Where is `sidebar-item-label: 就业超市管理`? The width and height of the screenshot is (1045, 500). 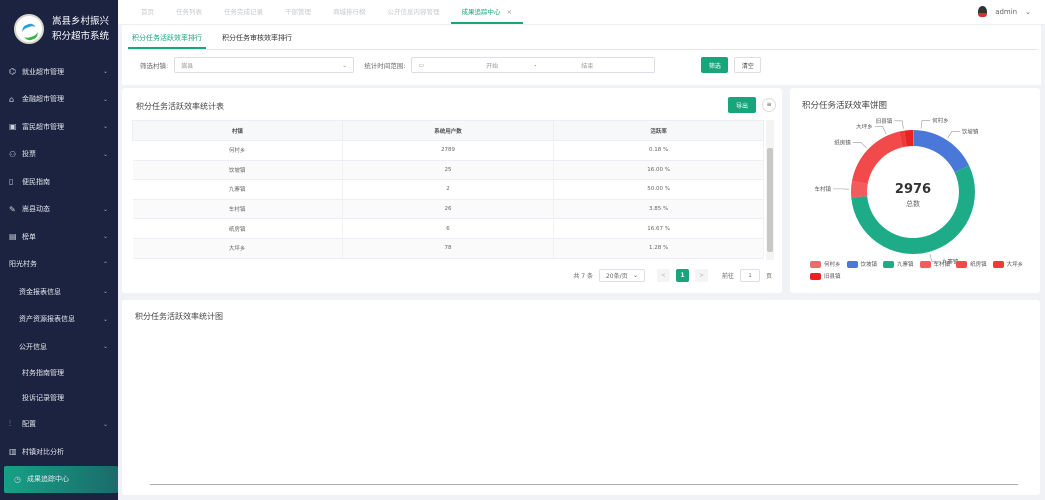 sidebar-item-label: 就业超市管理 is located at coordinates (43, 71).